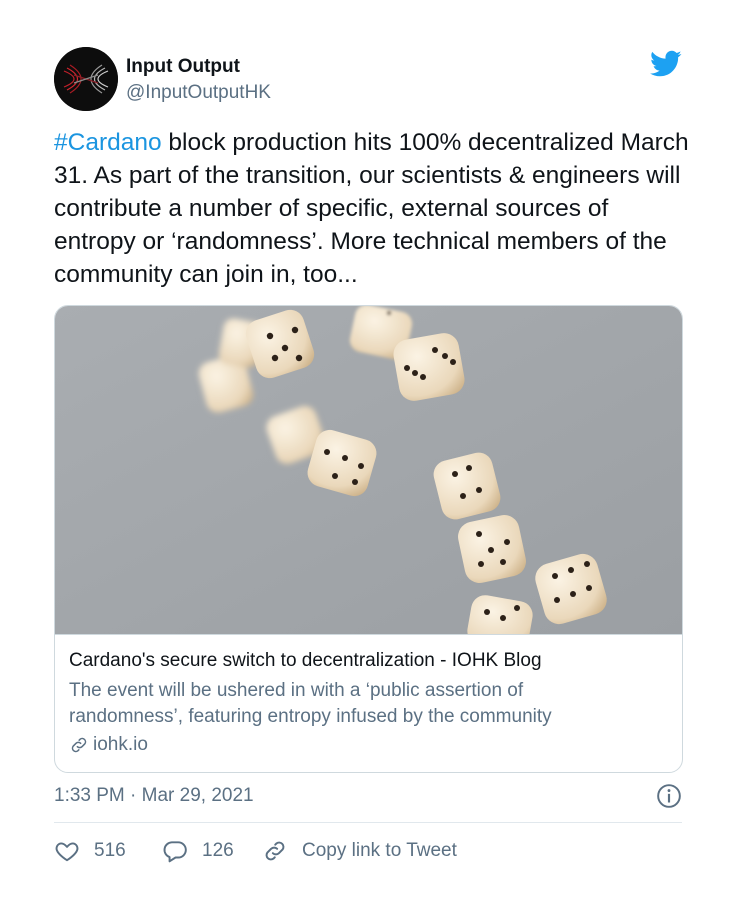 This screenshot has width=736, height=911. What do you see at coordinates (110, 850) in the screenshot?
I see `like-count: 516` at bounding box center [110, 850].